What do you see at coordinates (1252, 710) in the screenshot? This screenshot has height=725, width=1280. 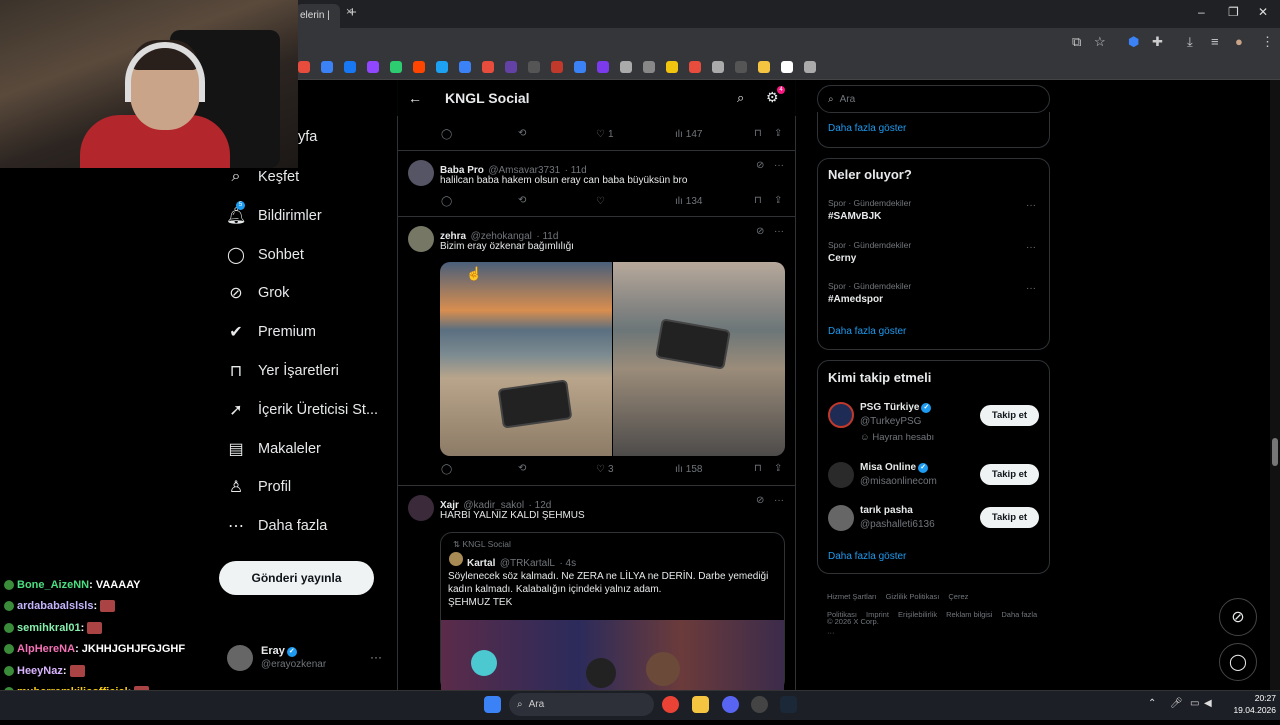 I see `clock-date: 19.04.2026` at bounding box center [1252, 710].